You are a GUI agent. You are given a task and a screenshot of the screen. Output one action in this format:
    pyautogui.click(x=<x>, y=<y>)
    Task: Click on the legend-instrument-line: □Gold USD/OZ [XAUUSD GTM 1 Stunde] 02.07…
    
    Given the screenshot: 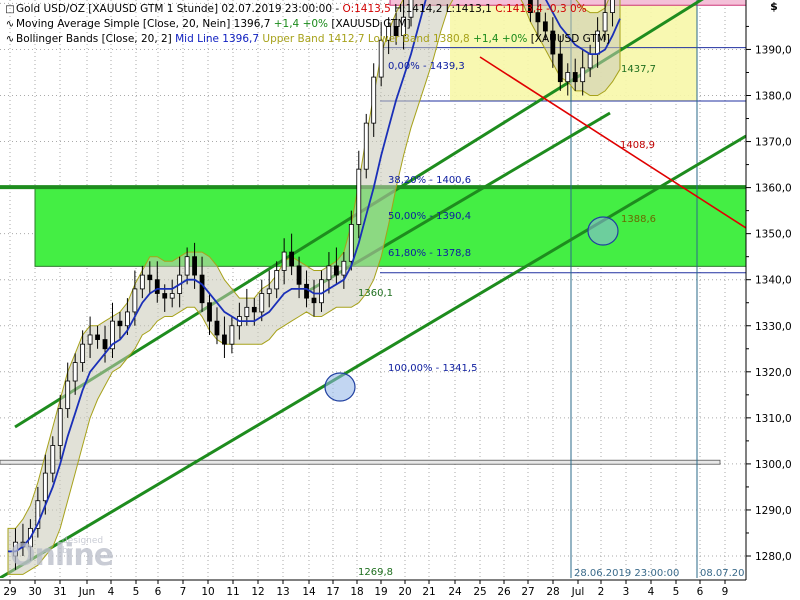 What is the action you would take?
    pyautogui.click(x=307, y=9)
    